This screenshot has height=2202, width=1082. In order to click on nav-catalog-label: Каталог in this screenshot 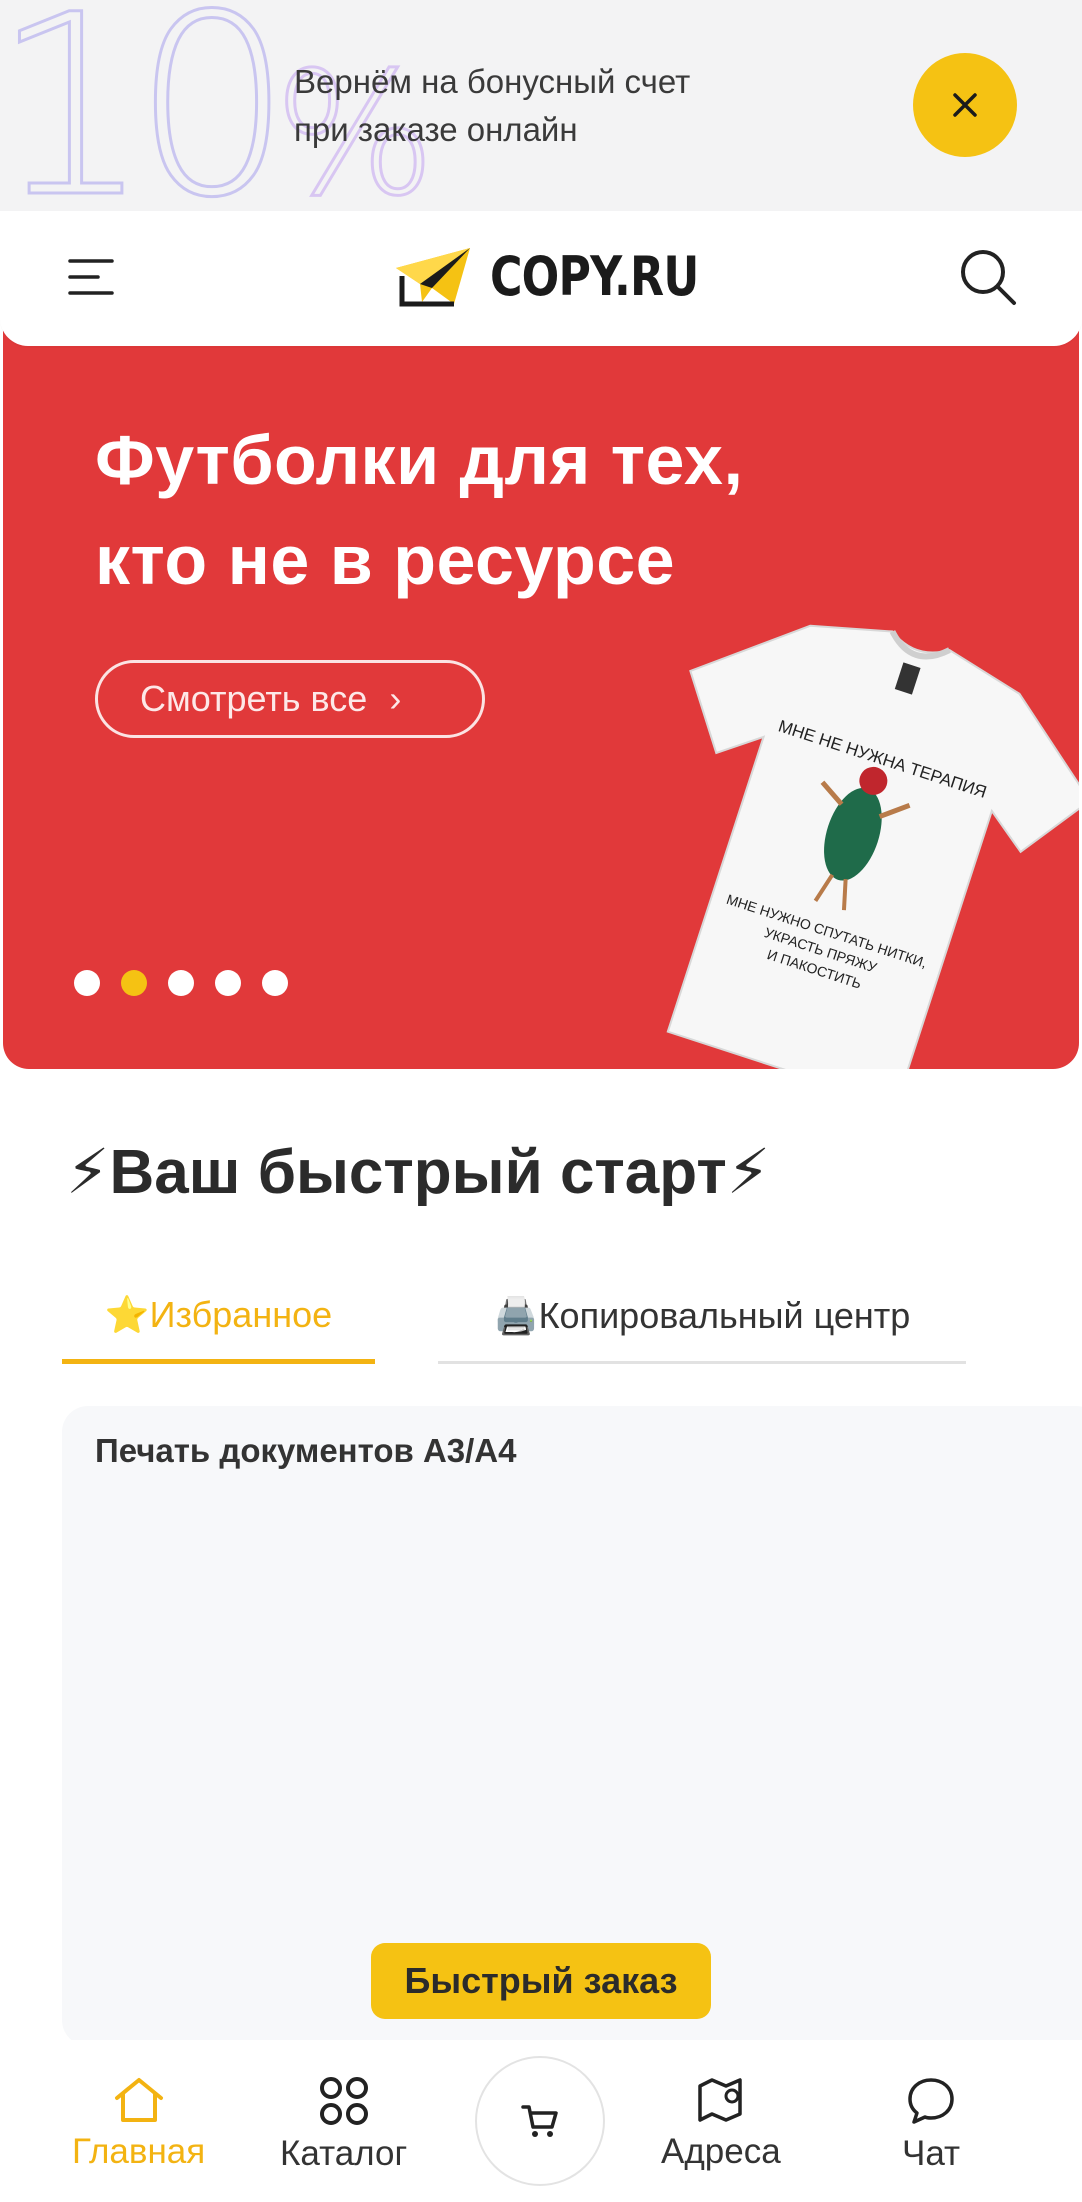, I will do `click(344, 2153)`.